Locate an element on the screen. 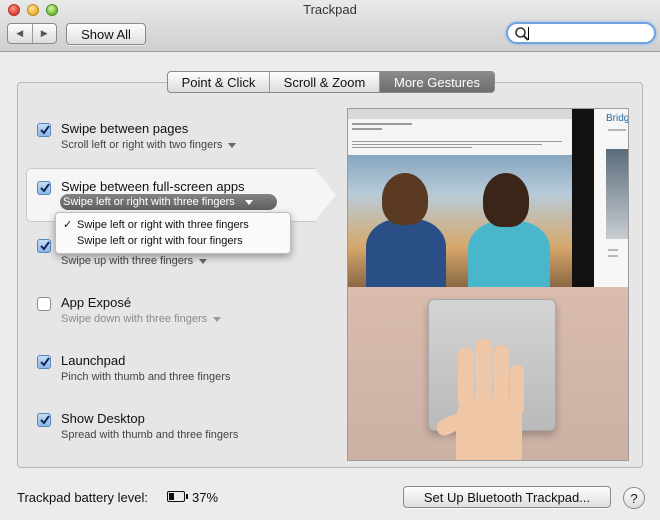 Image resolution: width=660 pixels, height=520 pixels. chevron-right-icon: ▶ is located at coordinates (44, 33).